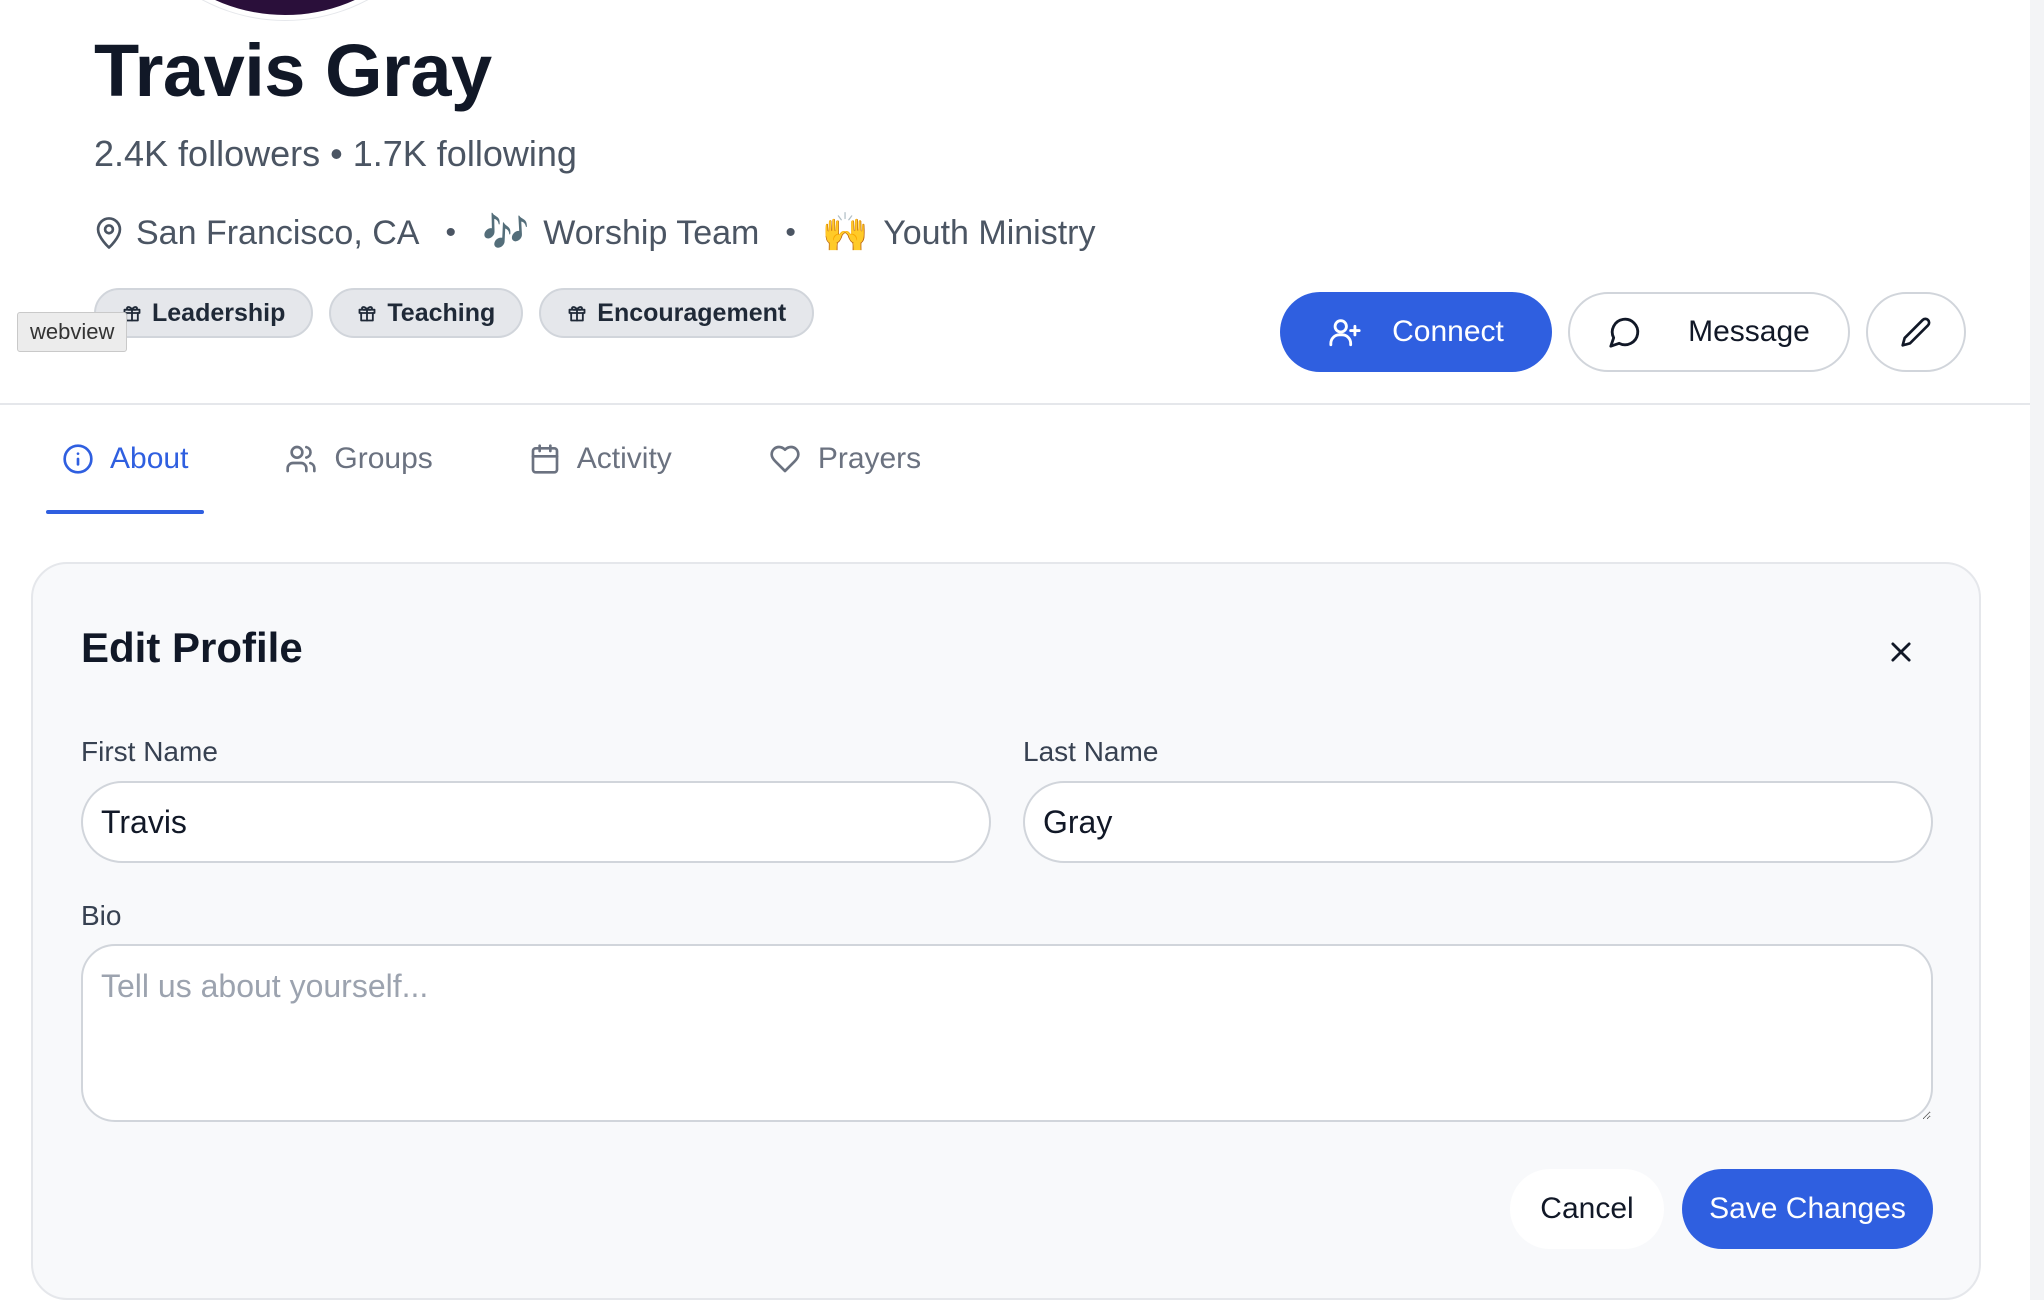  Describe the element at coordinates (441, 312) in the screenshot. I see `chip-label: Teaching` at that location.